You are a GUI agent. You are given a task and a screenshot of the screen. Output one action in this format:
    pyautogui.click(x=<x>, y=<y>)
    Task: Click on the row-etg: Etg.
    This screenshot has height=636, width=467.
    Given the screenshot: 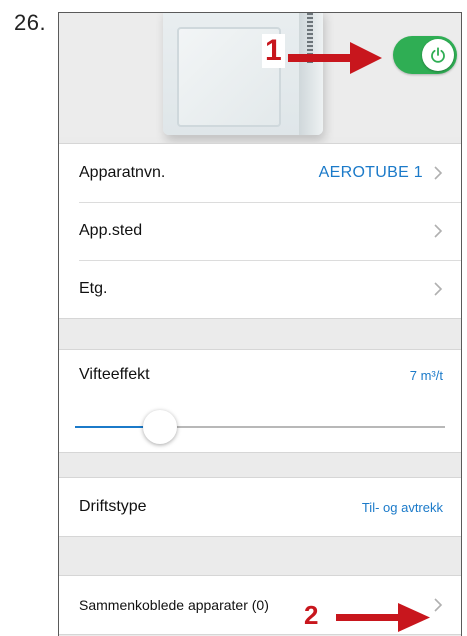 What is the action you would take?
    pyautogui.click(x=260, y=289)
    